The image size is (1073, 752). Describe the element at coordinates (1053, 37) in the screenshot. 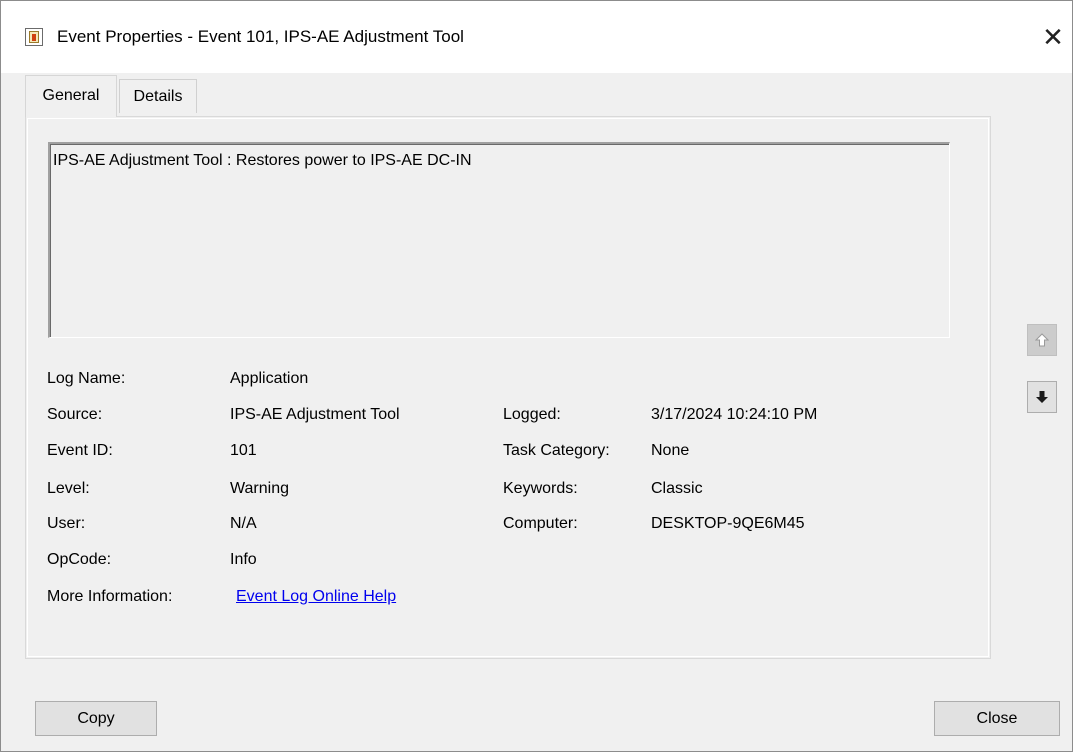

I see `close-icon: ✕` at that location.